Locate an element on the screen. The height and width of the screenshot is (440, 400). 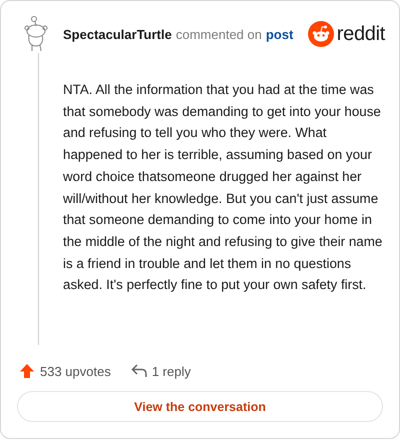
username: SpectacularTurtle is located at coordinates (117, 34).